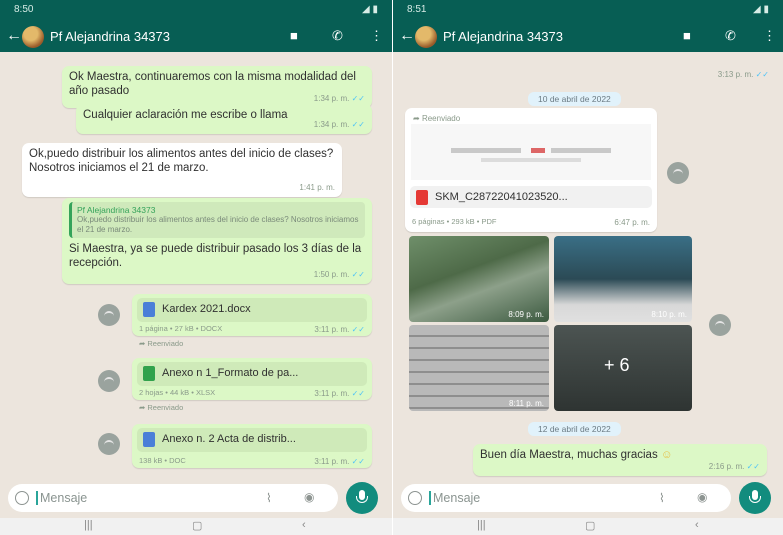 Image resolution: width=783 pixels, height=535 pixels. I want to click on message-text: Buen día Maestra, muchas gracias, so click(569, 455).